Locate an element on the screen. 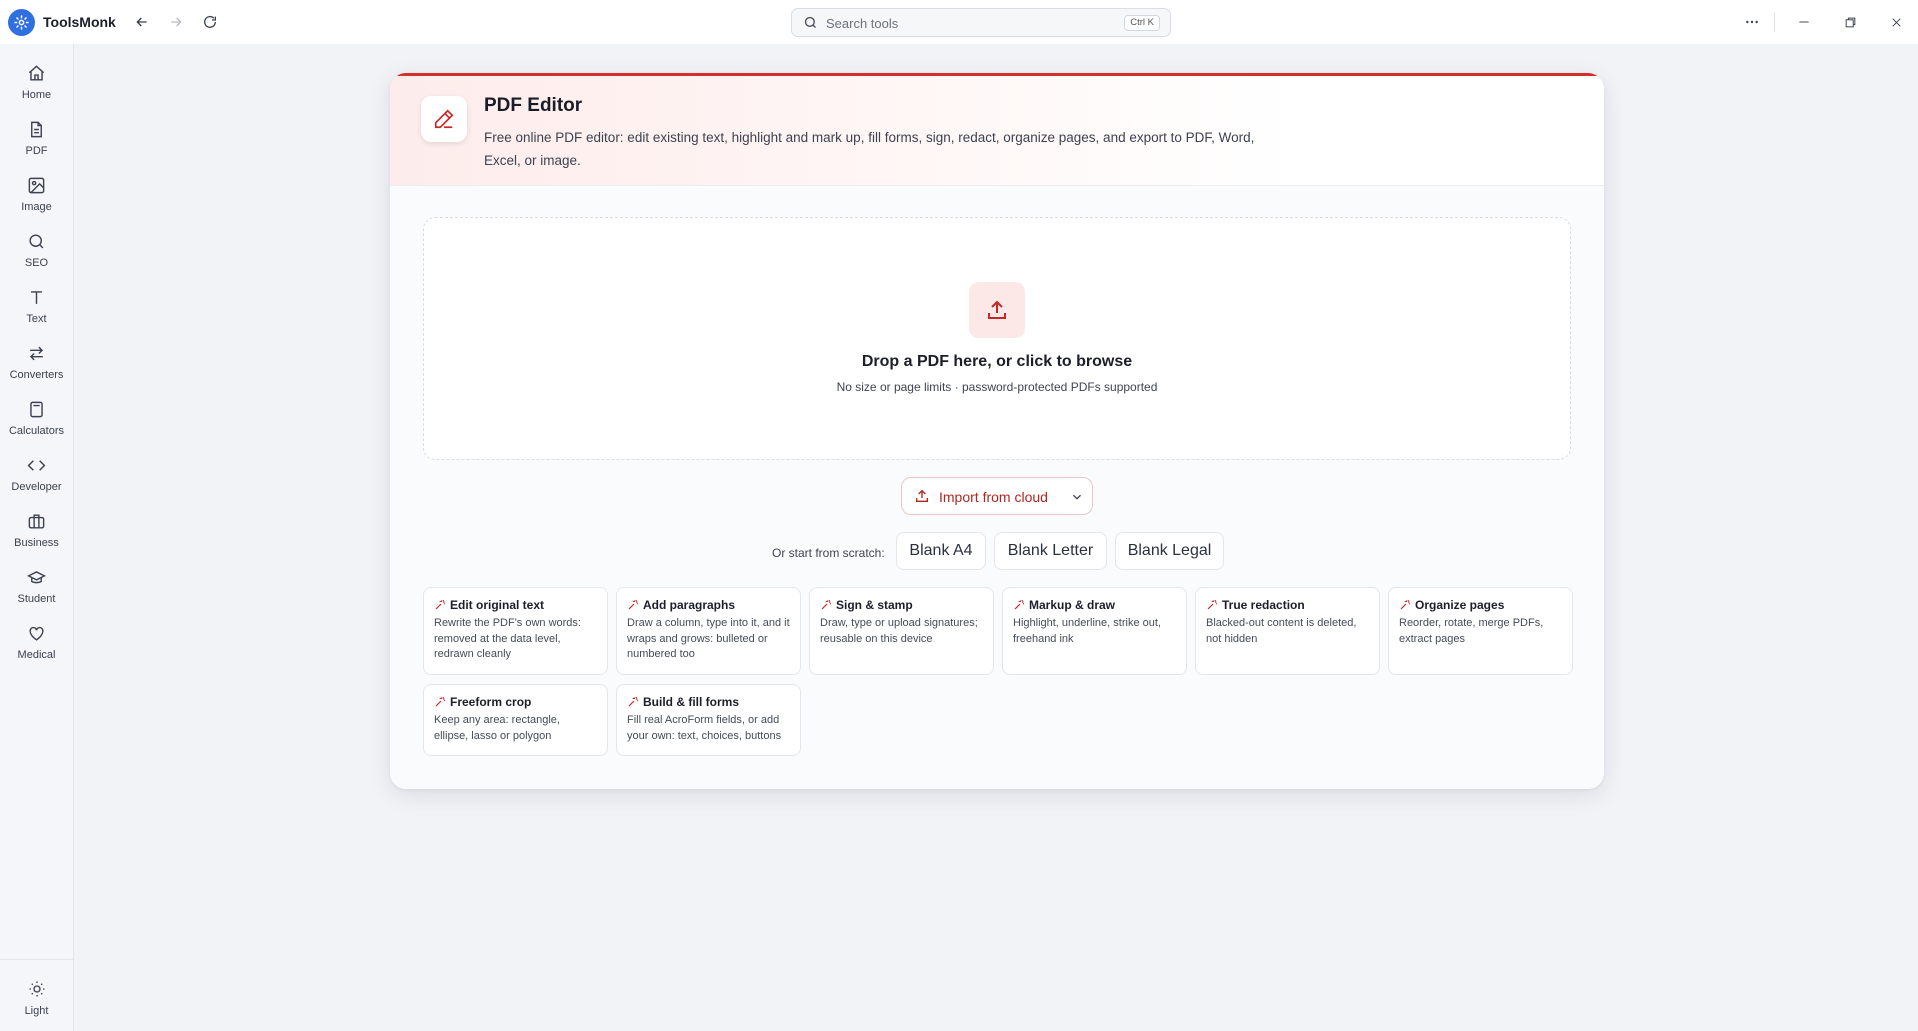  code-icon is located at coordinates (37, 465).